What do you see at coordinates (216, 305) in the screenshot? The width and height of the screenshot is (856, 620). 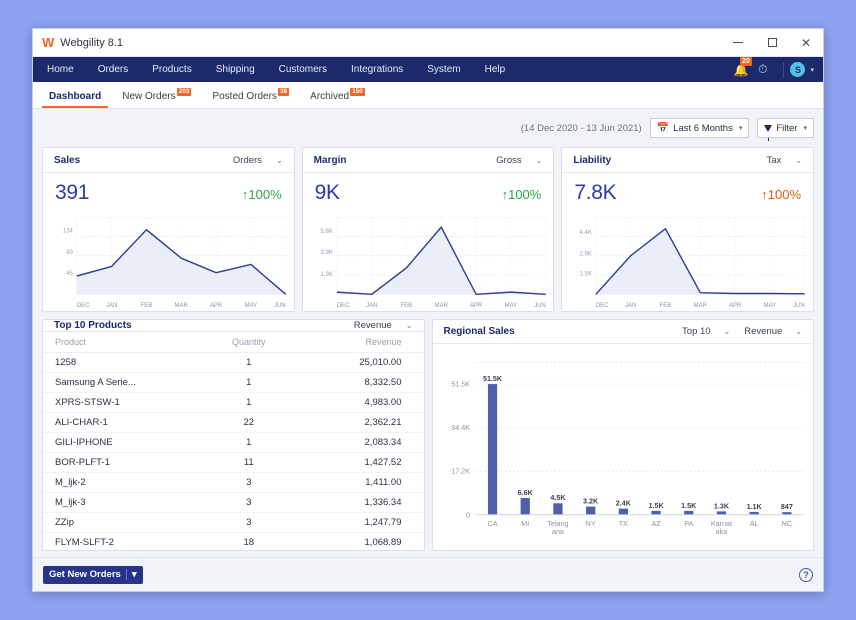 I see `svg-text: APR` at bounding box center [216, 305].